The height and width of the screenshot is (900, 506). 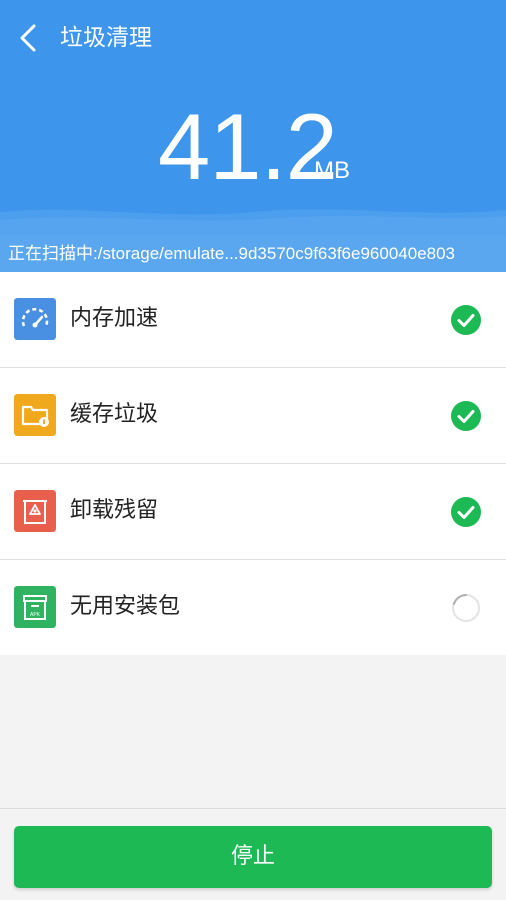 I want to click on stop-button: 停止, so click(x=253, y=857).